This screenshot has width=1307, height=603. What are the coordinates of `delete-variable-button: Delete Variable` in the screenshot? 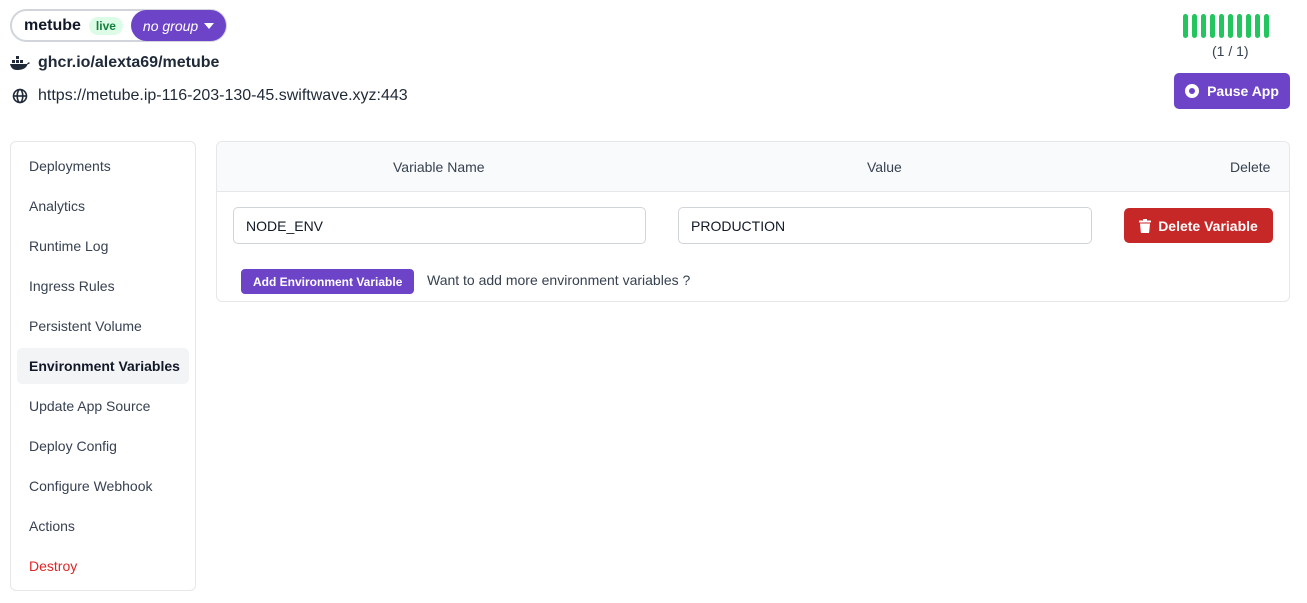 It's located at (1198, 225).